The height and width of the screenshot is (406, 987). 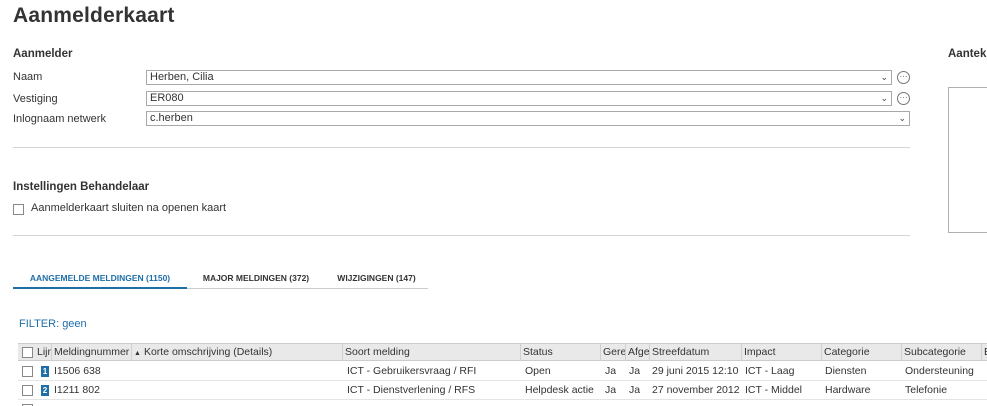 I want to click on filter-label: FILTER: geen, so click(x=53, y=324).